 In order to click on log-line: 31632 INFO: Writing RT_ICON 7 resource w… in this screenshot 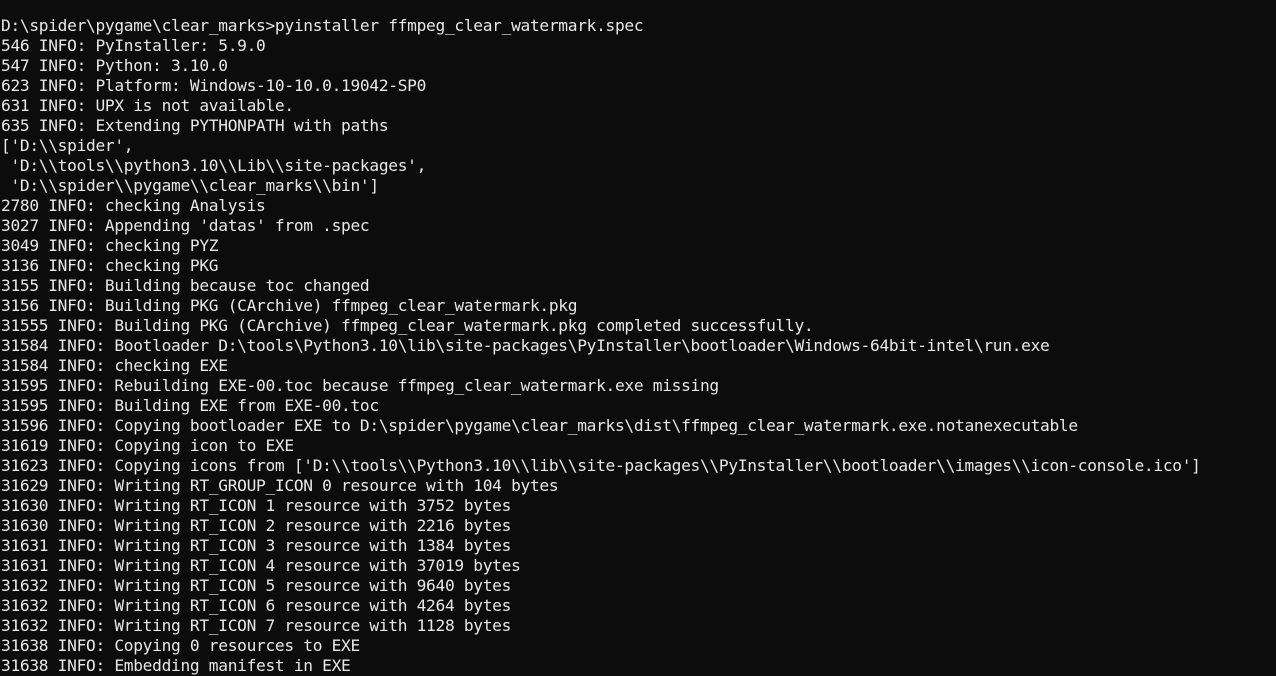, I will do `click(256, 625)`.